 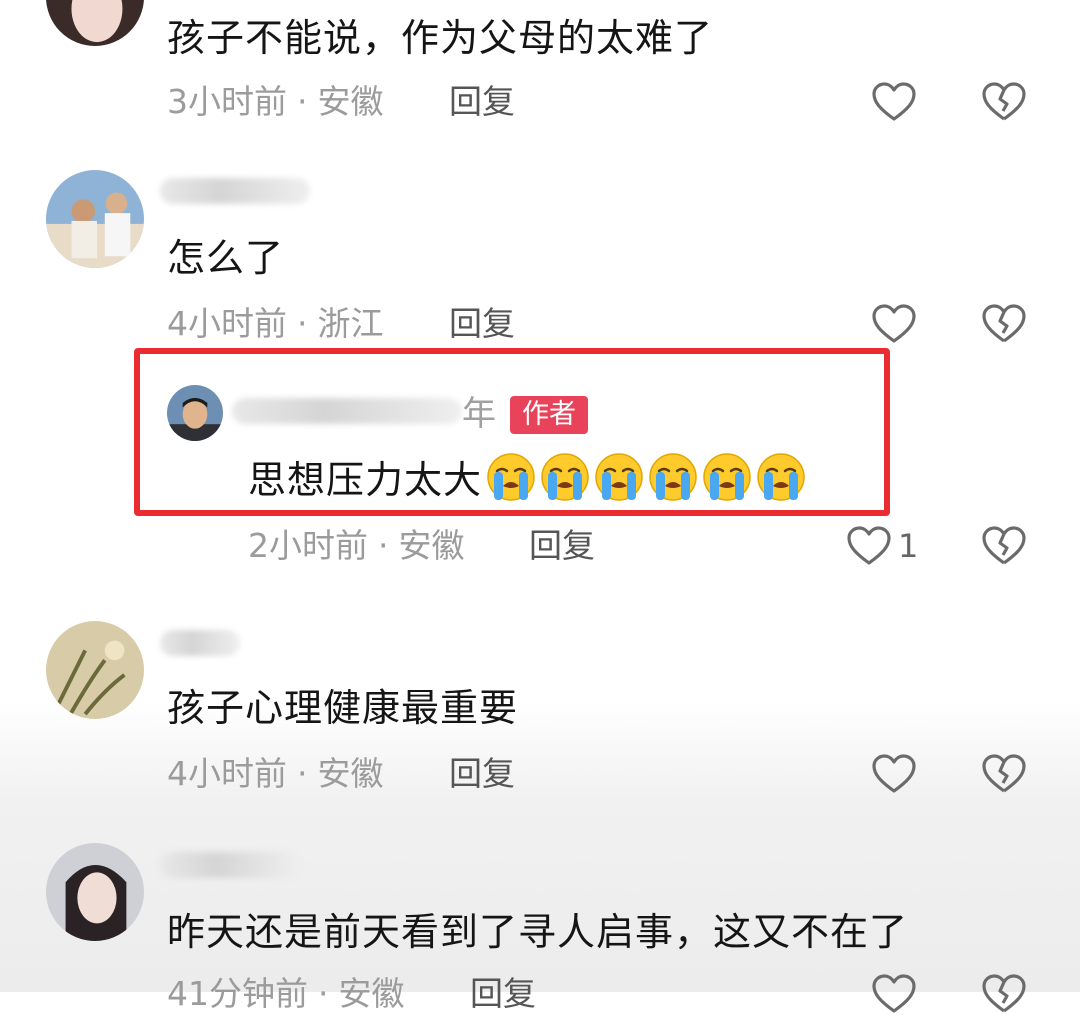 What do you see at coordinates (308, 545) in the screenshot?
I see `comment-time: 2小时前` at bounding box center [308, 545].